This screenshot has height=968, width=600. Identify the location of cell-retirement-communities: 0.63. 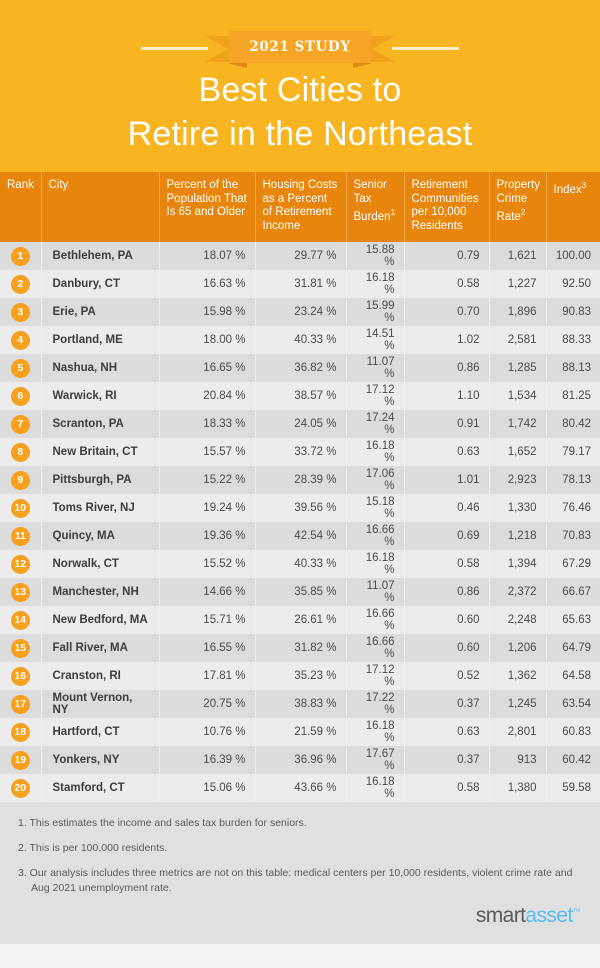
(447, 452).